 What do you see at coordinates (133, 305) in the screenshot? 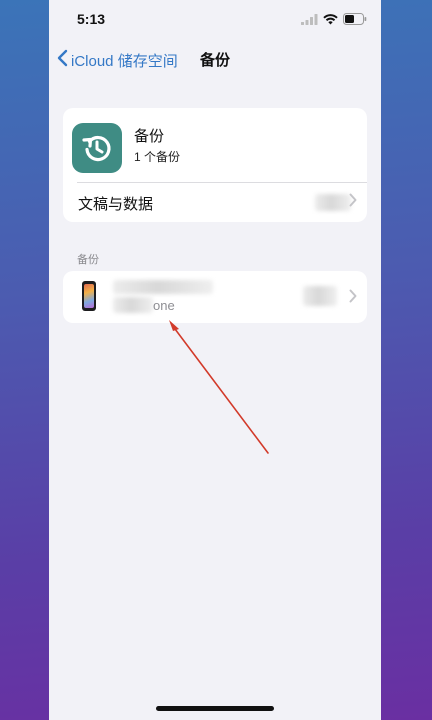
I see `redacted-device-model` at bounding box center [133, 305].